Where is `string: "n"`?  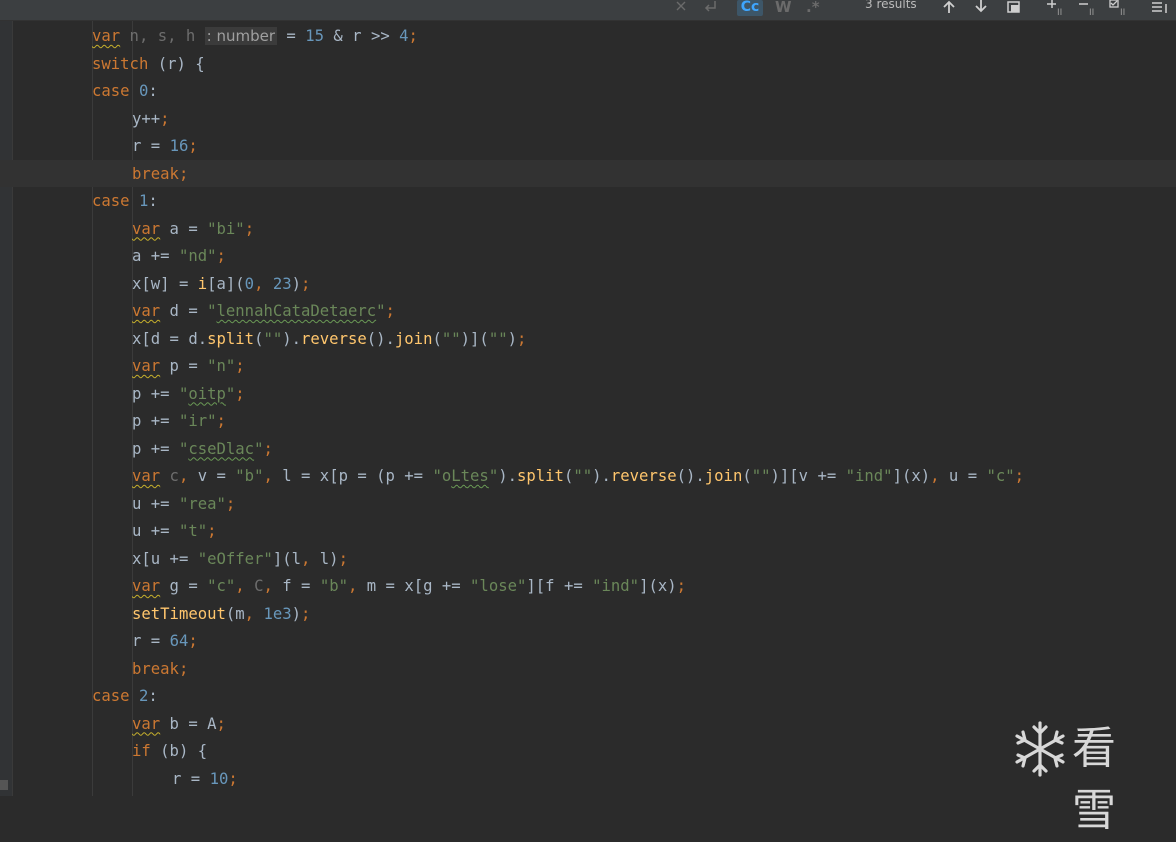 string: "n" is located at coordinates (221, 366).